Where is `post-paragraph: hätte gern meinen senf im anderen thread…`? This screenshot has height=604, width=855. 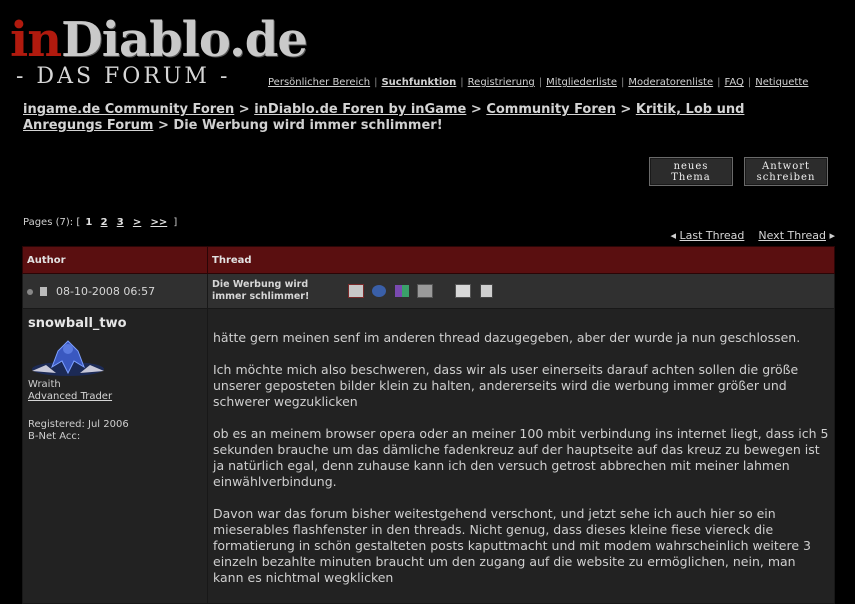 post-paragraph: hätte gern meinen senf im anderen thread… is located at coordinates (507, 337).